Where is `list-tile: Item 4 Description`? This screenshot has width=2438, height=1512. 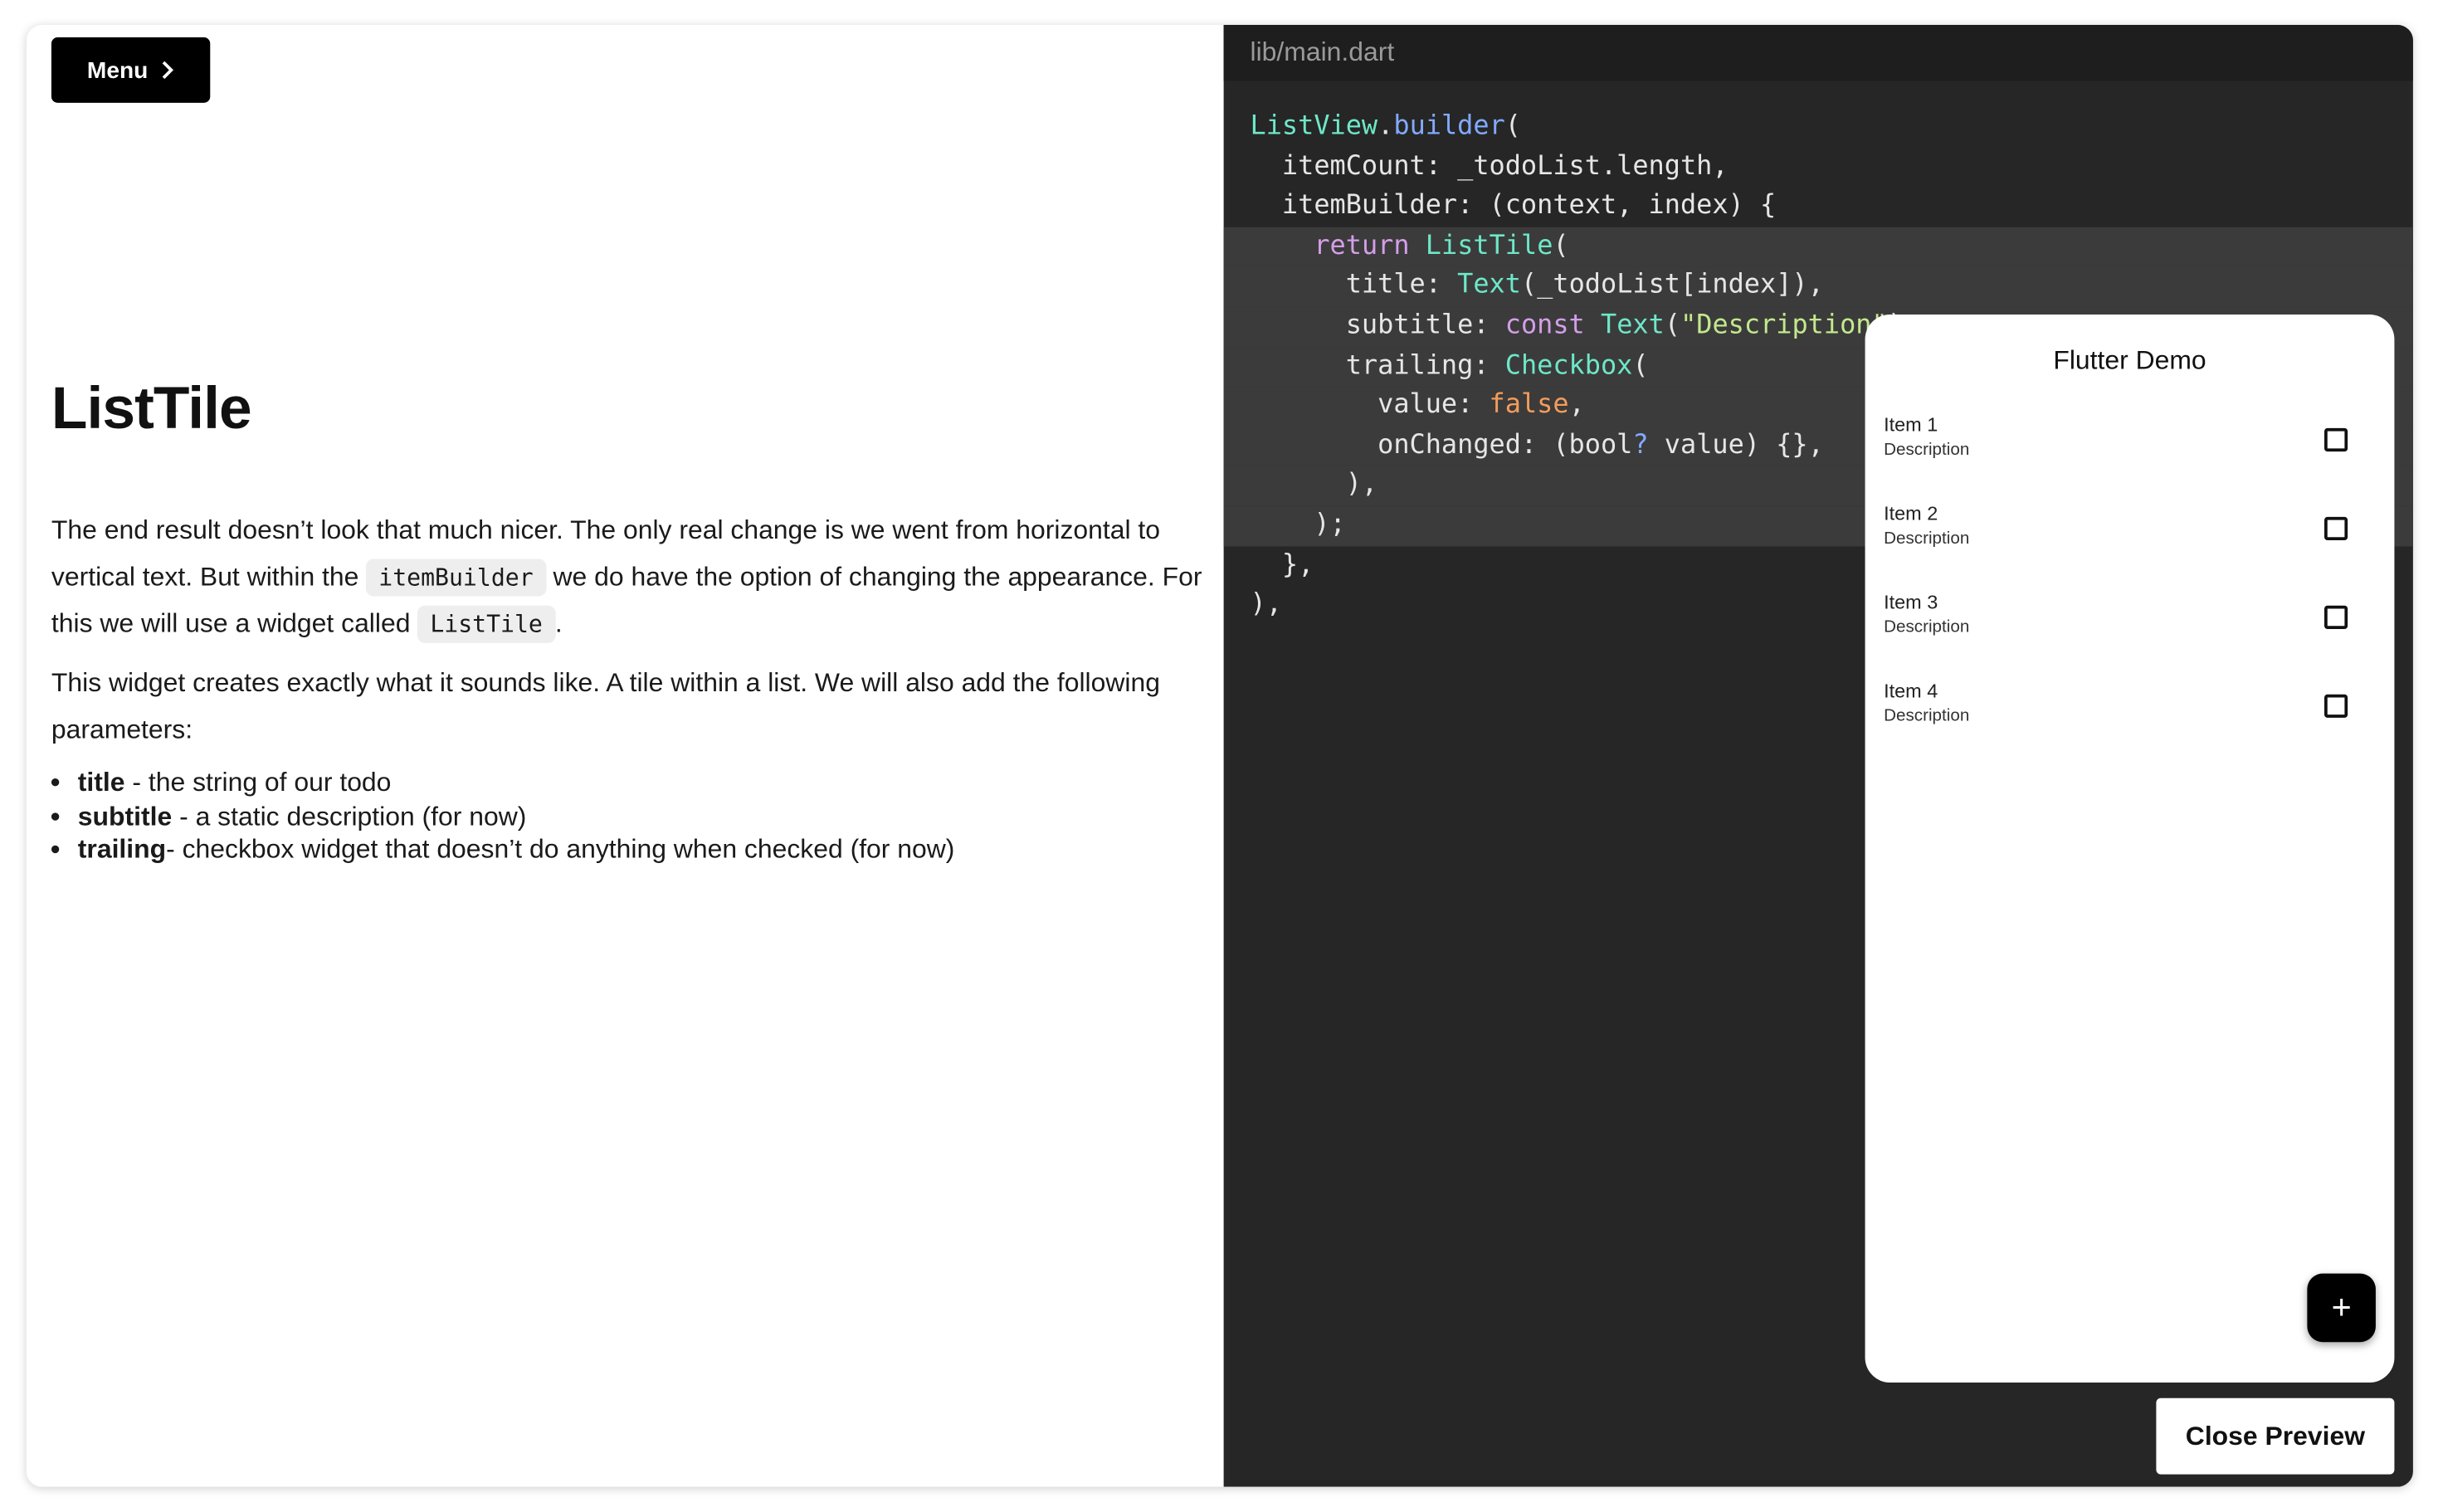
list-tile: Item 4 Description is located at coordinates (2130, 719).